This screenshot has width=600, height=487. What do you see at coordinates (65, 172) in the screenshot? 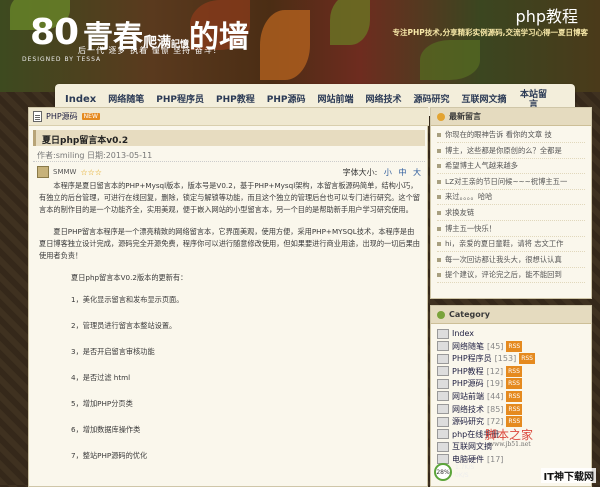
I see `author-tag: SMMW` at bounding box center [65, 172].